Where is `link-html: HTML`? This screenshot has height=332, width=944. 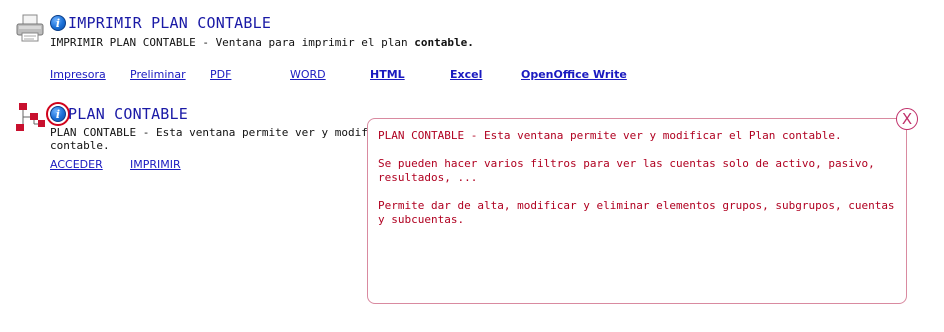 link-html: HTML is located at coordinates (387, 74).